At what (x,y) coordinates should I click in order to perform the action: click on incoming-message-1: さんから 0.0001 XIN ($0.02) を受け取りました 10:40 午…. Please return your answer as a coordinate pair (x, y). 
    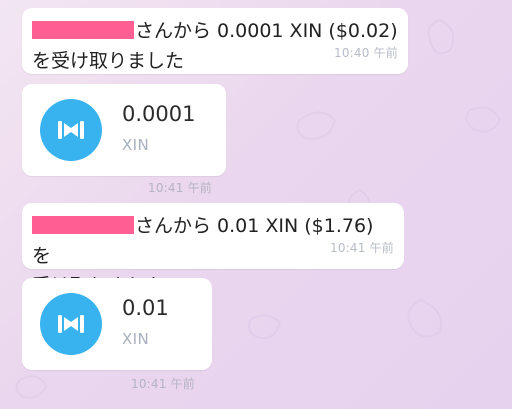
    Looking at the image, I should click on (215, 41).